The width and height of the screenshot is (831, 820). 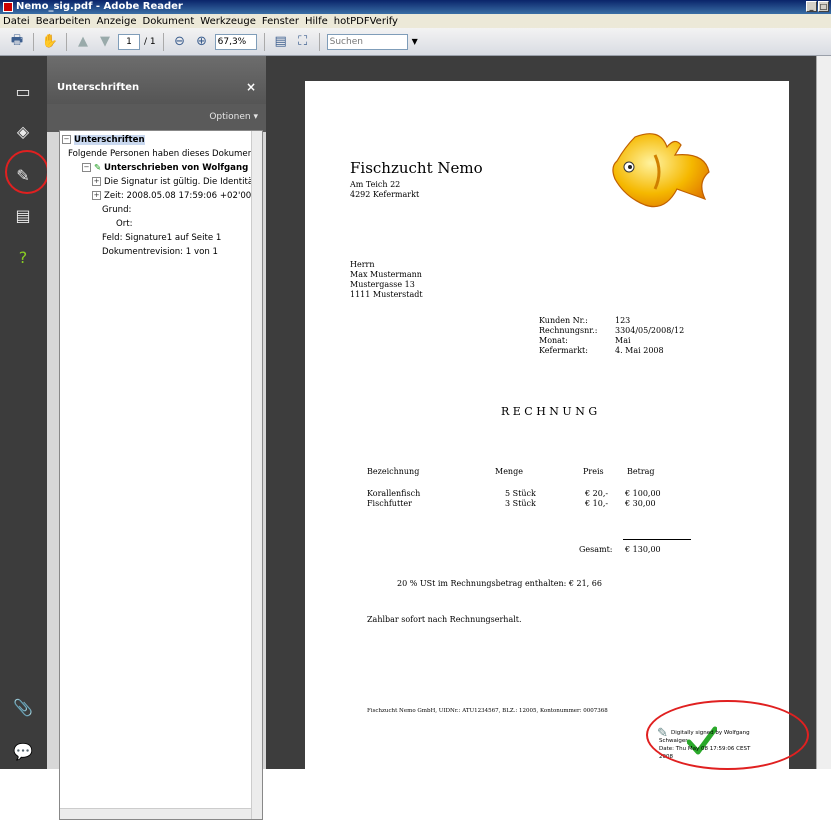 What do you see at coordinates (823, 412) in the screenshot?
I see `document-scrollbar` at bounding box center [823, 412].